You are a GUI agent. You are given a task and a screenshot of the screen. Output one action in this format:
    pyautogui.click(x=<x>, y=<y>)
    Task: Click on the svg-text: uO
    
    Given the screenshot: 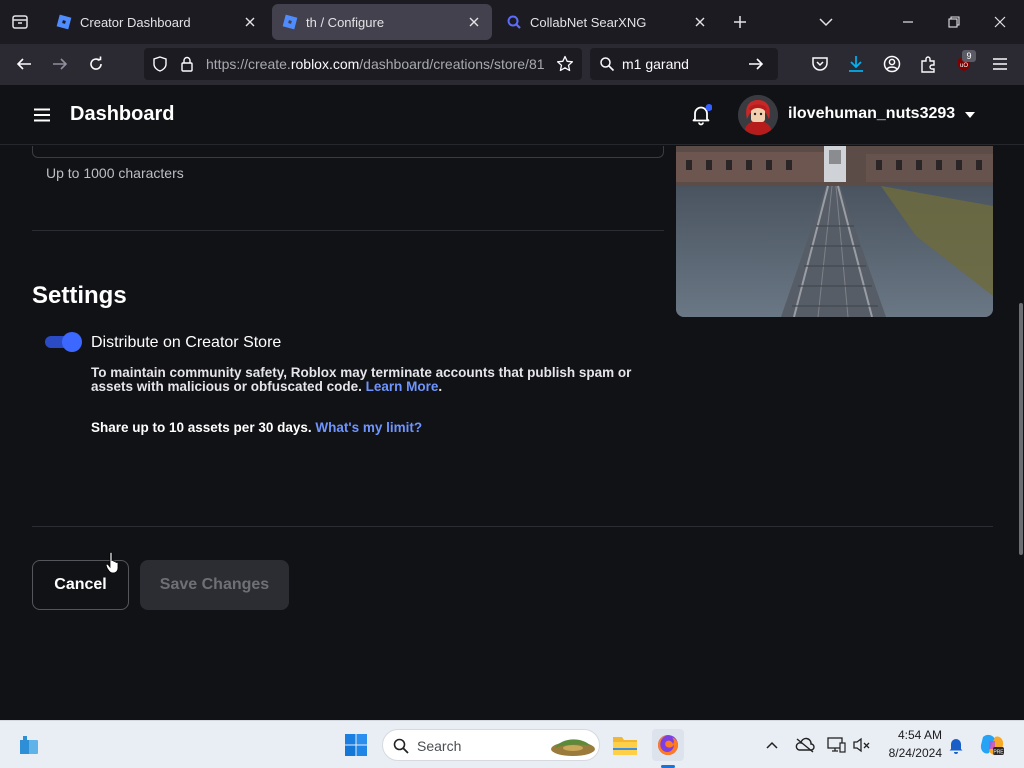 What is the action you would take?
    pyautogui.click(x=964, y=66)
    